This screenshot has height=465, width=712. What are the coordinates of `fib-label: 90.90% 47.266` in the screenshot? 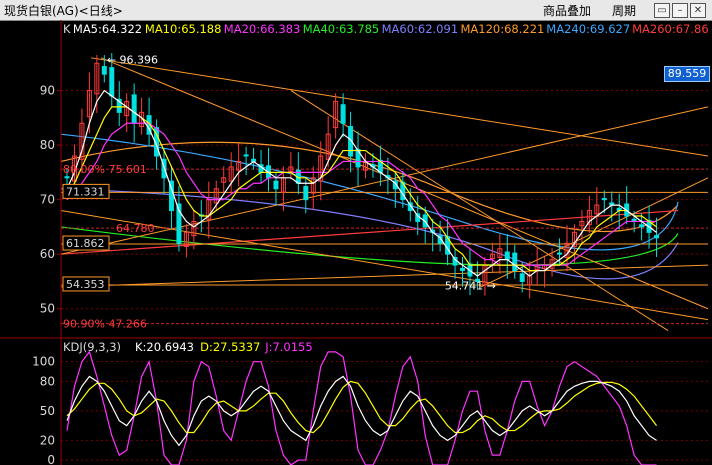 It's located at (105, 324).